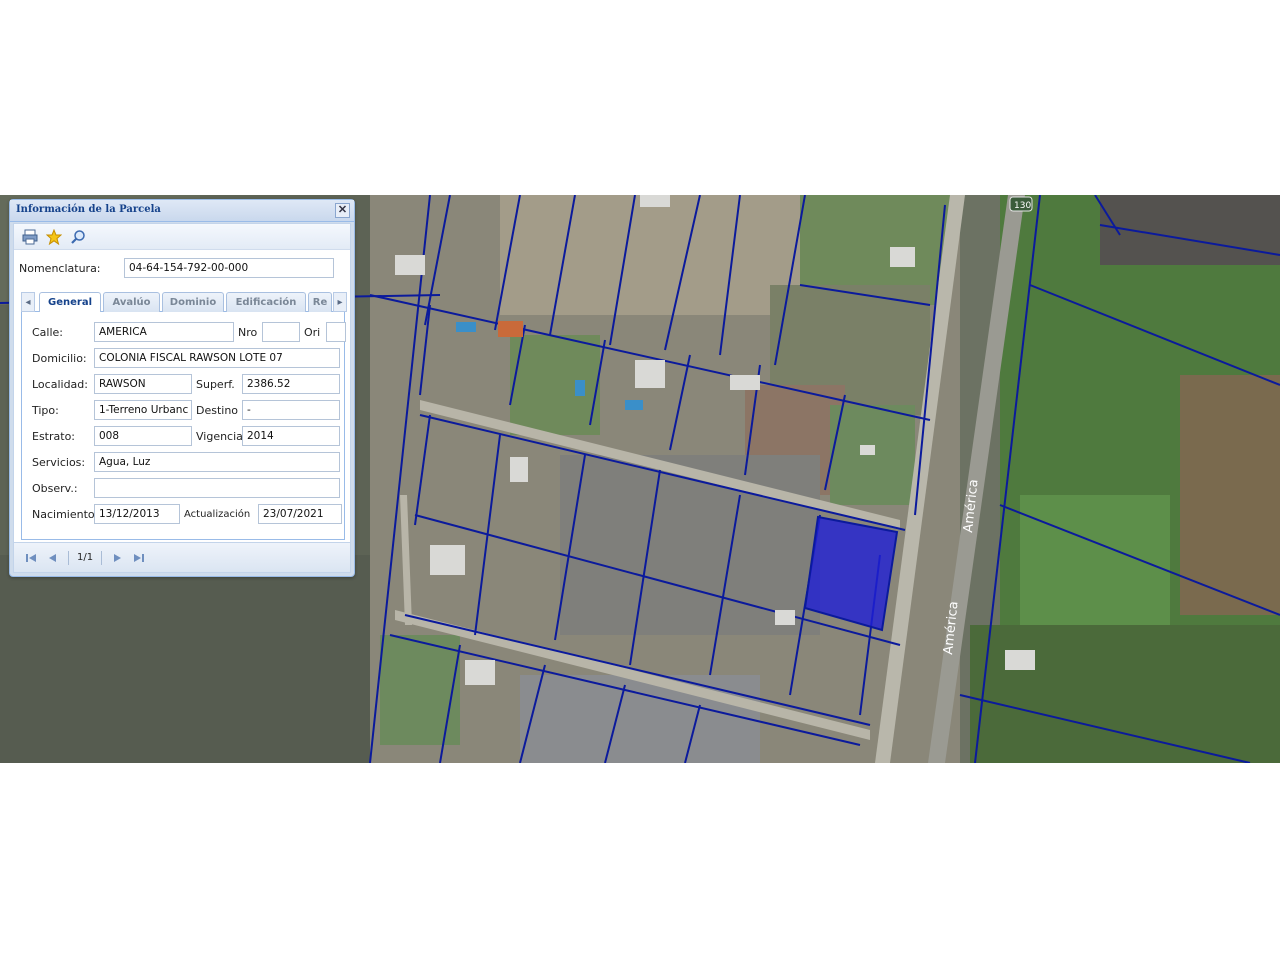 The image size is (1280, 960). Describe the element at coordinates (54, 237) in the screenshot. I see `star-icon` at that location.